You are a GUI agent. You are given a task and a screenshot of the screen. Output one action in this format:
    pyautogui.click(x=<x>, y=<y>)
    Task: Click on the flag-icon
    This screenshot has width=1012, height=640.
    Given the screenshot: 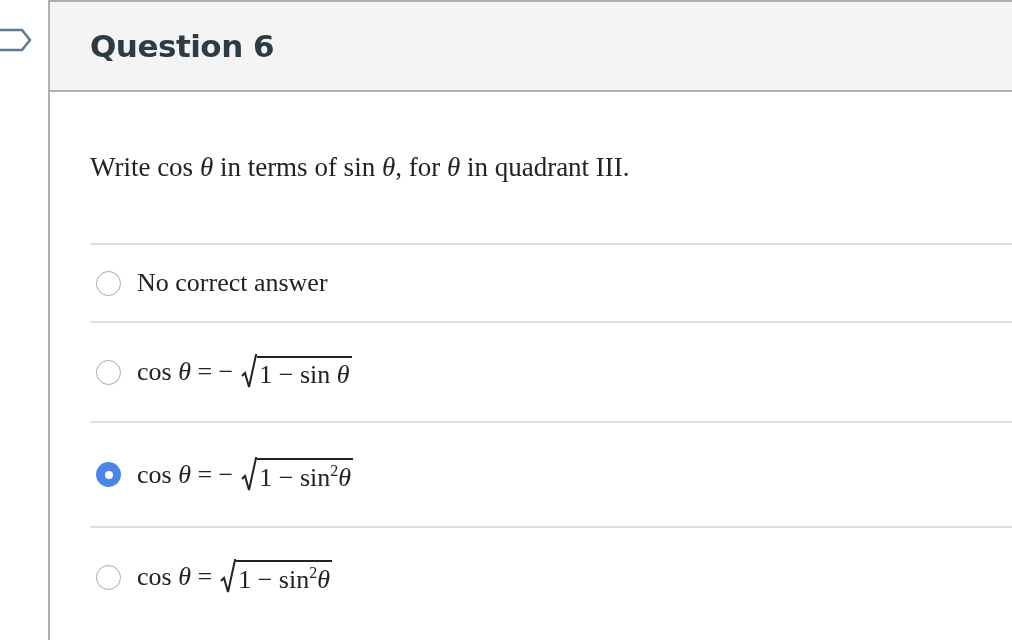 What is the action you would take?
    pyautogui.click(x=16, y=40)
    